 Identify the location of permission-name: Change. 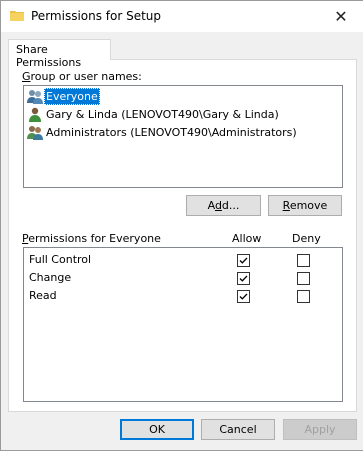
(50, 277).